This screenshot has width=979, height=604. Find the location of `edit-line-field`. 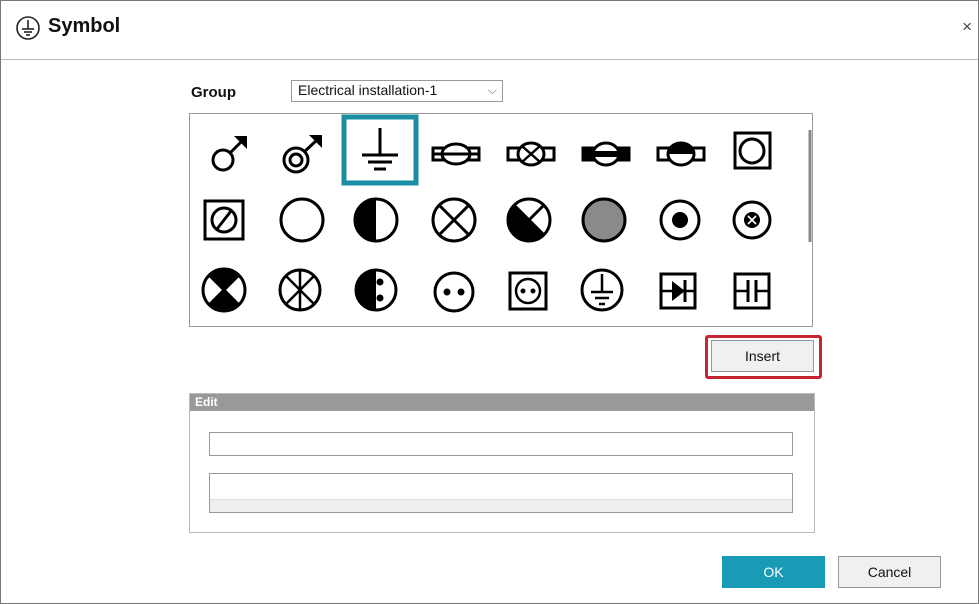

edit-line-field is located at coordinates (501, 444).